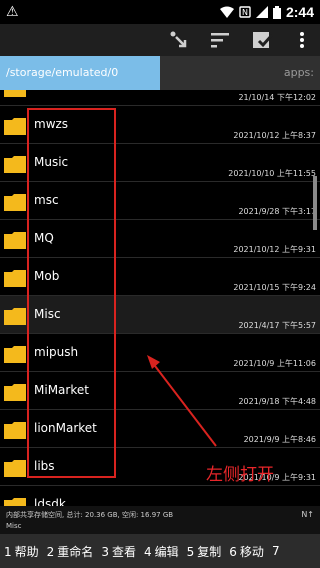  I want to click on function-key-bar: 1 帮助 2 重命名 3 查看 4 编辑 5 复制 6 移动 7, so click(160, 551).